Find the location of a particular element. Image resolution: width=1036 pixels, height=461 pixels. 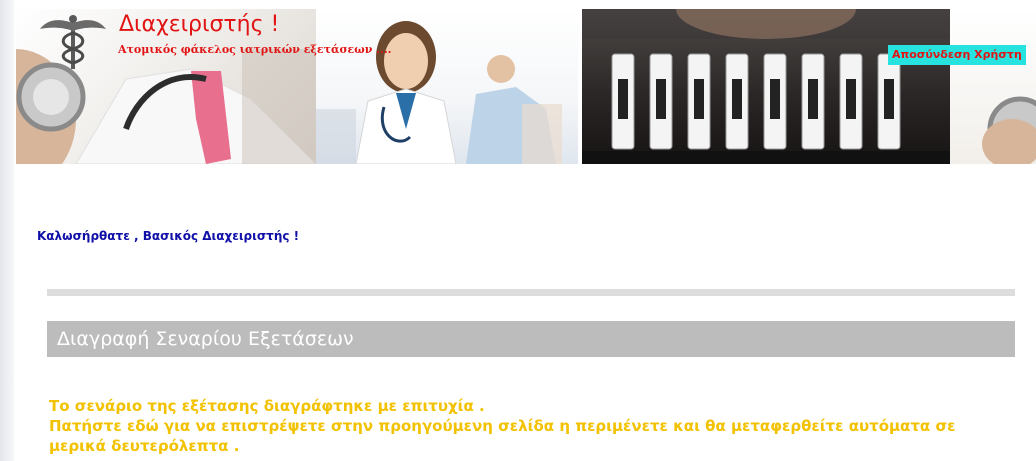

banner-photo-test-tubes is located at coordinates (766, 86).